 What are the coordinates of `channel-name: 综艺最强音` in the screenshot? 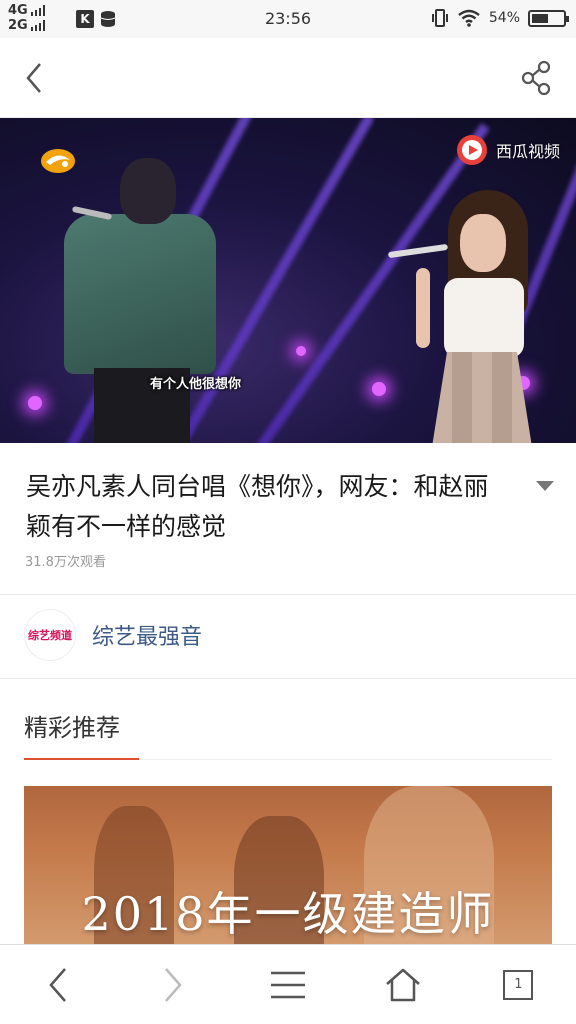 It's located at (147, 635).